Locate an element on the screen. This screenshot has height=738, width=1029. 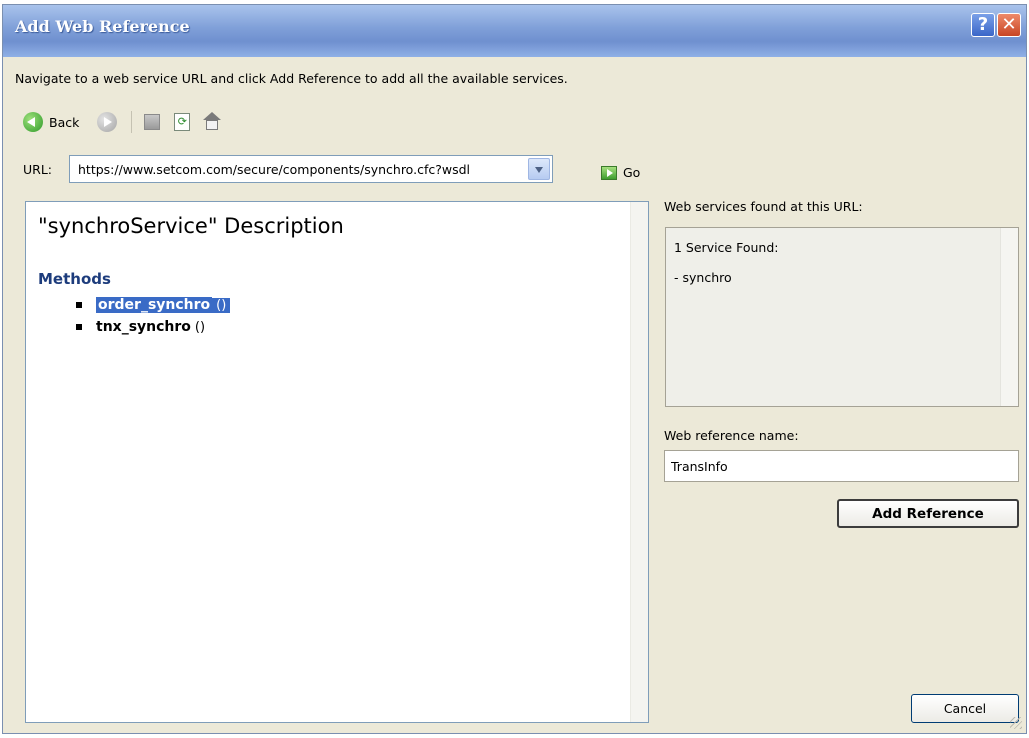
home-icon is located at coordinates (212, 122).